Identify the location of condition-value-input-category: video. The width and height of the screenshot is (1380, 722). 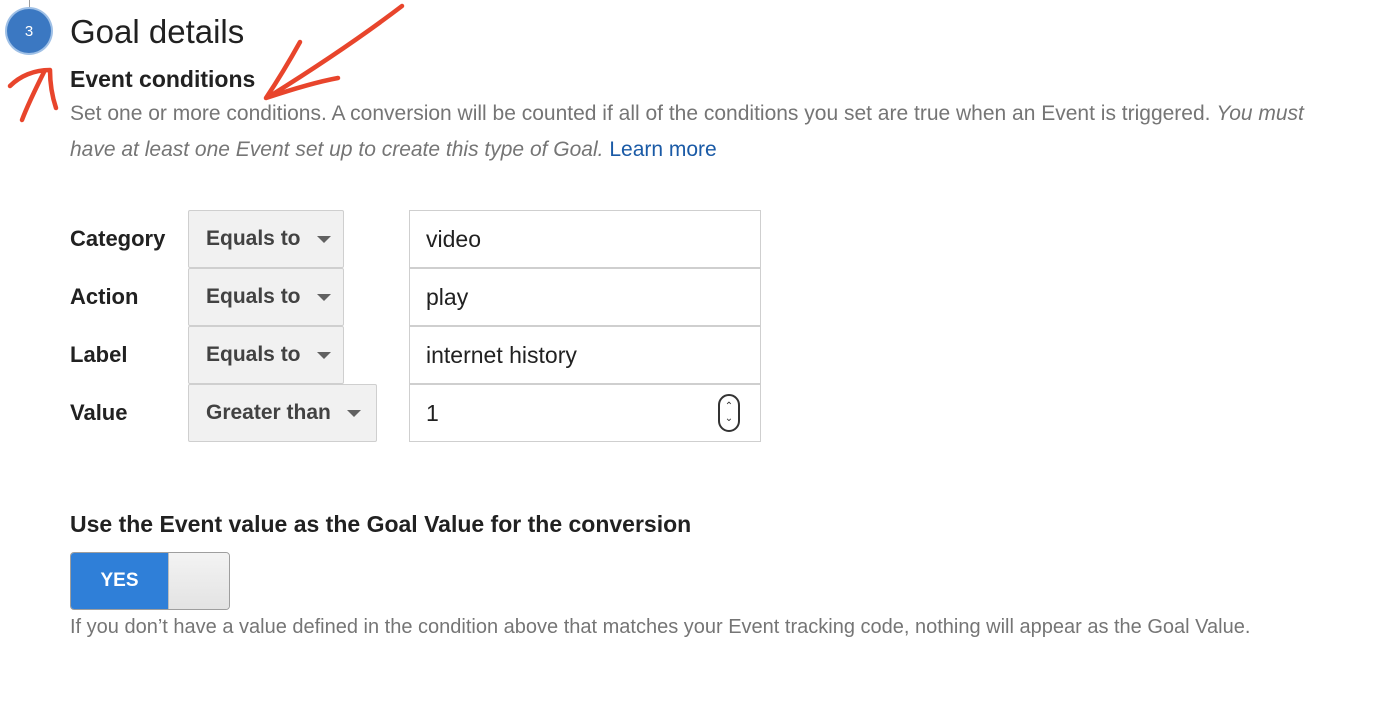
(585, 239).